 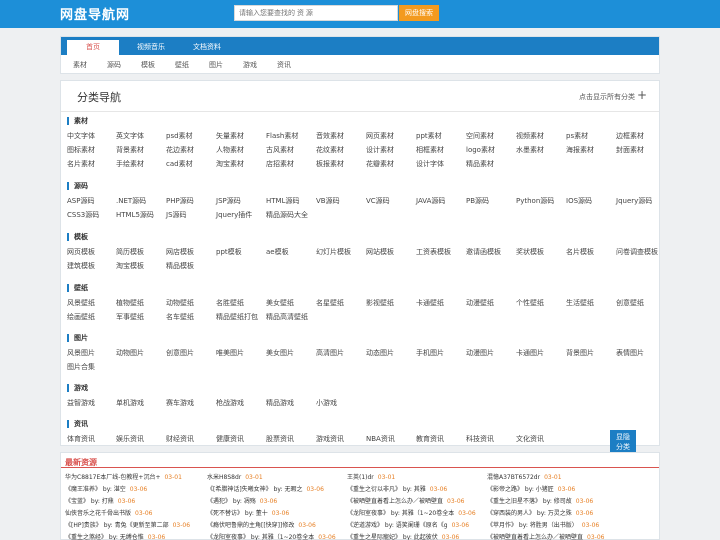 I want to click on category-link: 美女壁纸, so click(x=280, y=303).